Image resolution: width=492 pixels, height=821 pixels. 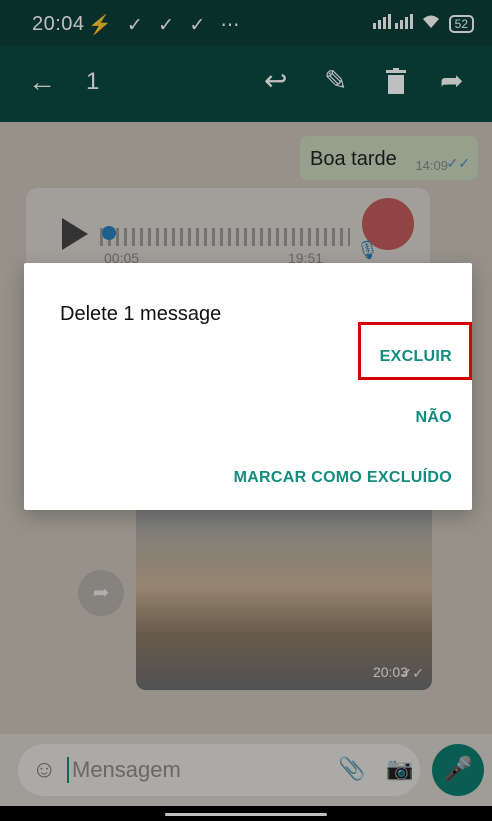 I want to click on dialog-message: Delete 1 message, so click(x=141, y=314).